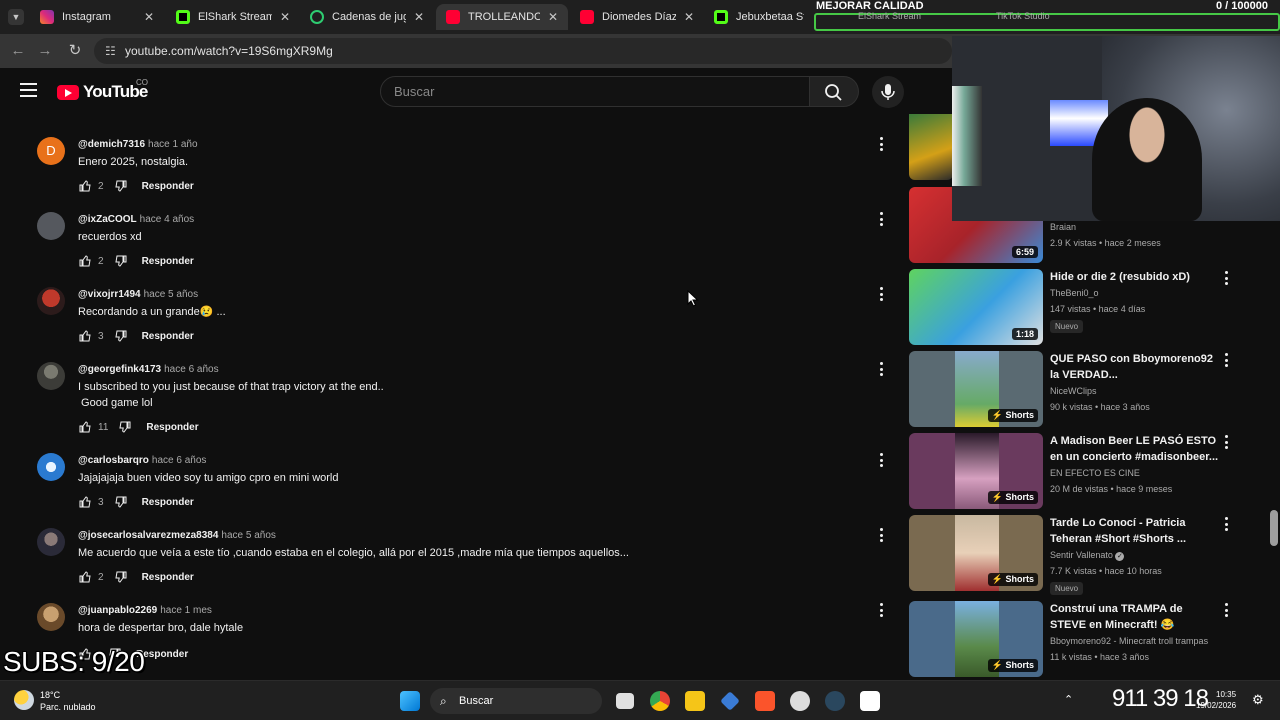  I want to click on tab-cadenas: Cadenas de jugad ✕, so click(367, 17).